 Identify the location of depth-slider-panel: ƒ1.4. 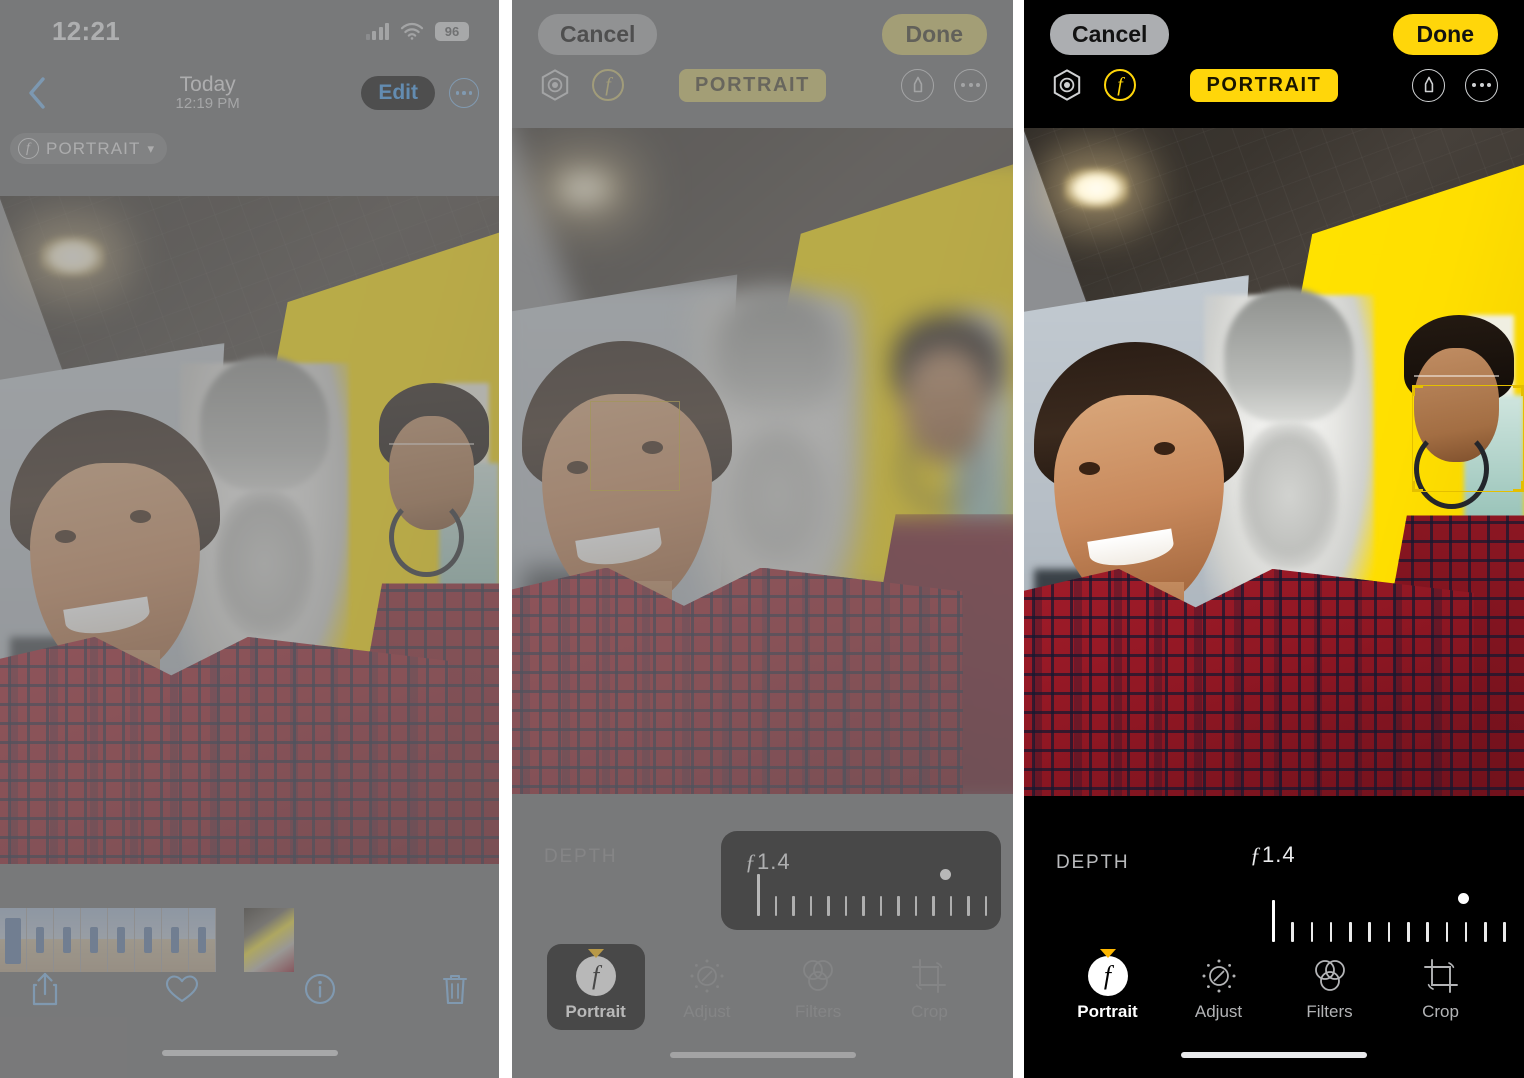
(861, 880).